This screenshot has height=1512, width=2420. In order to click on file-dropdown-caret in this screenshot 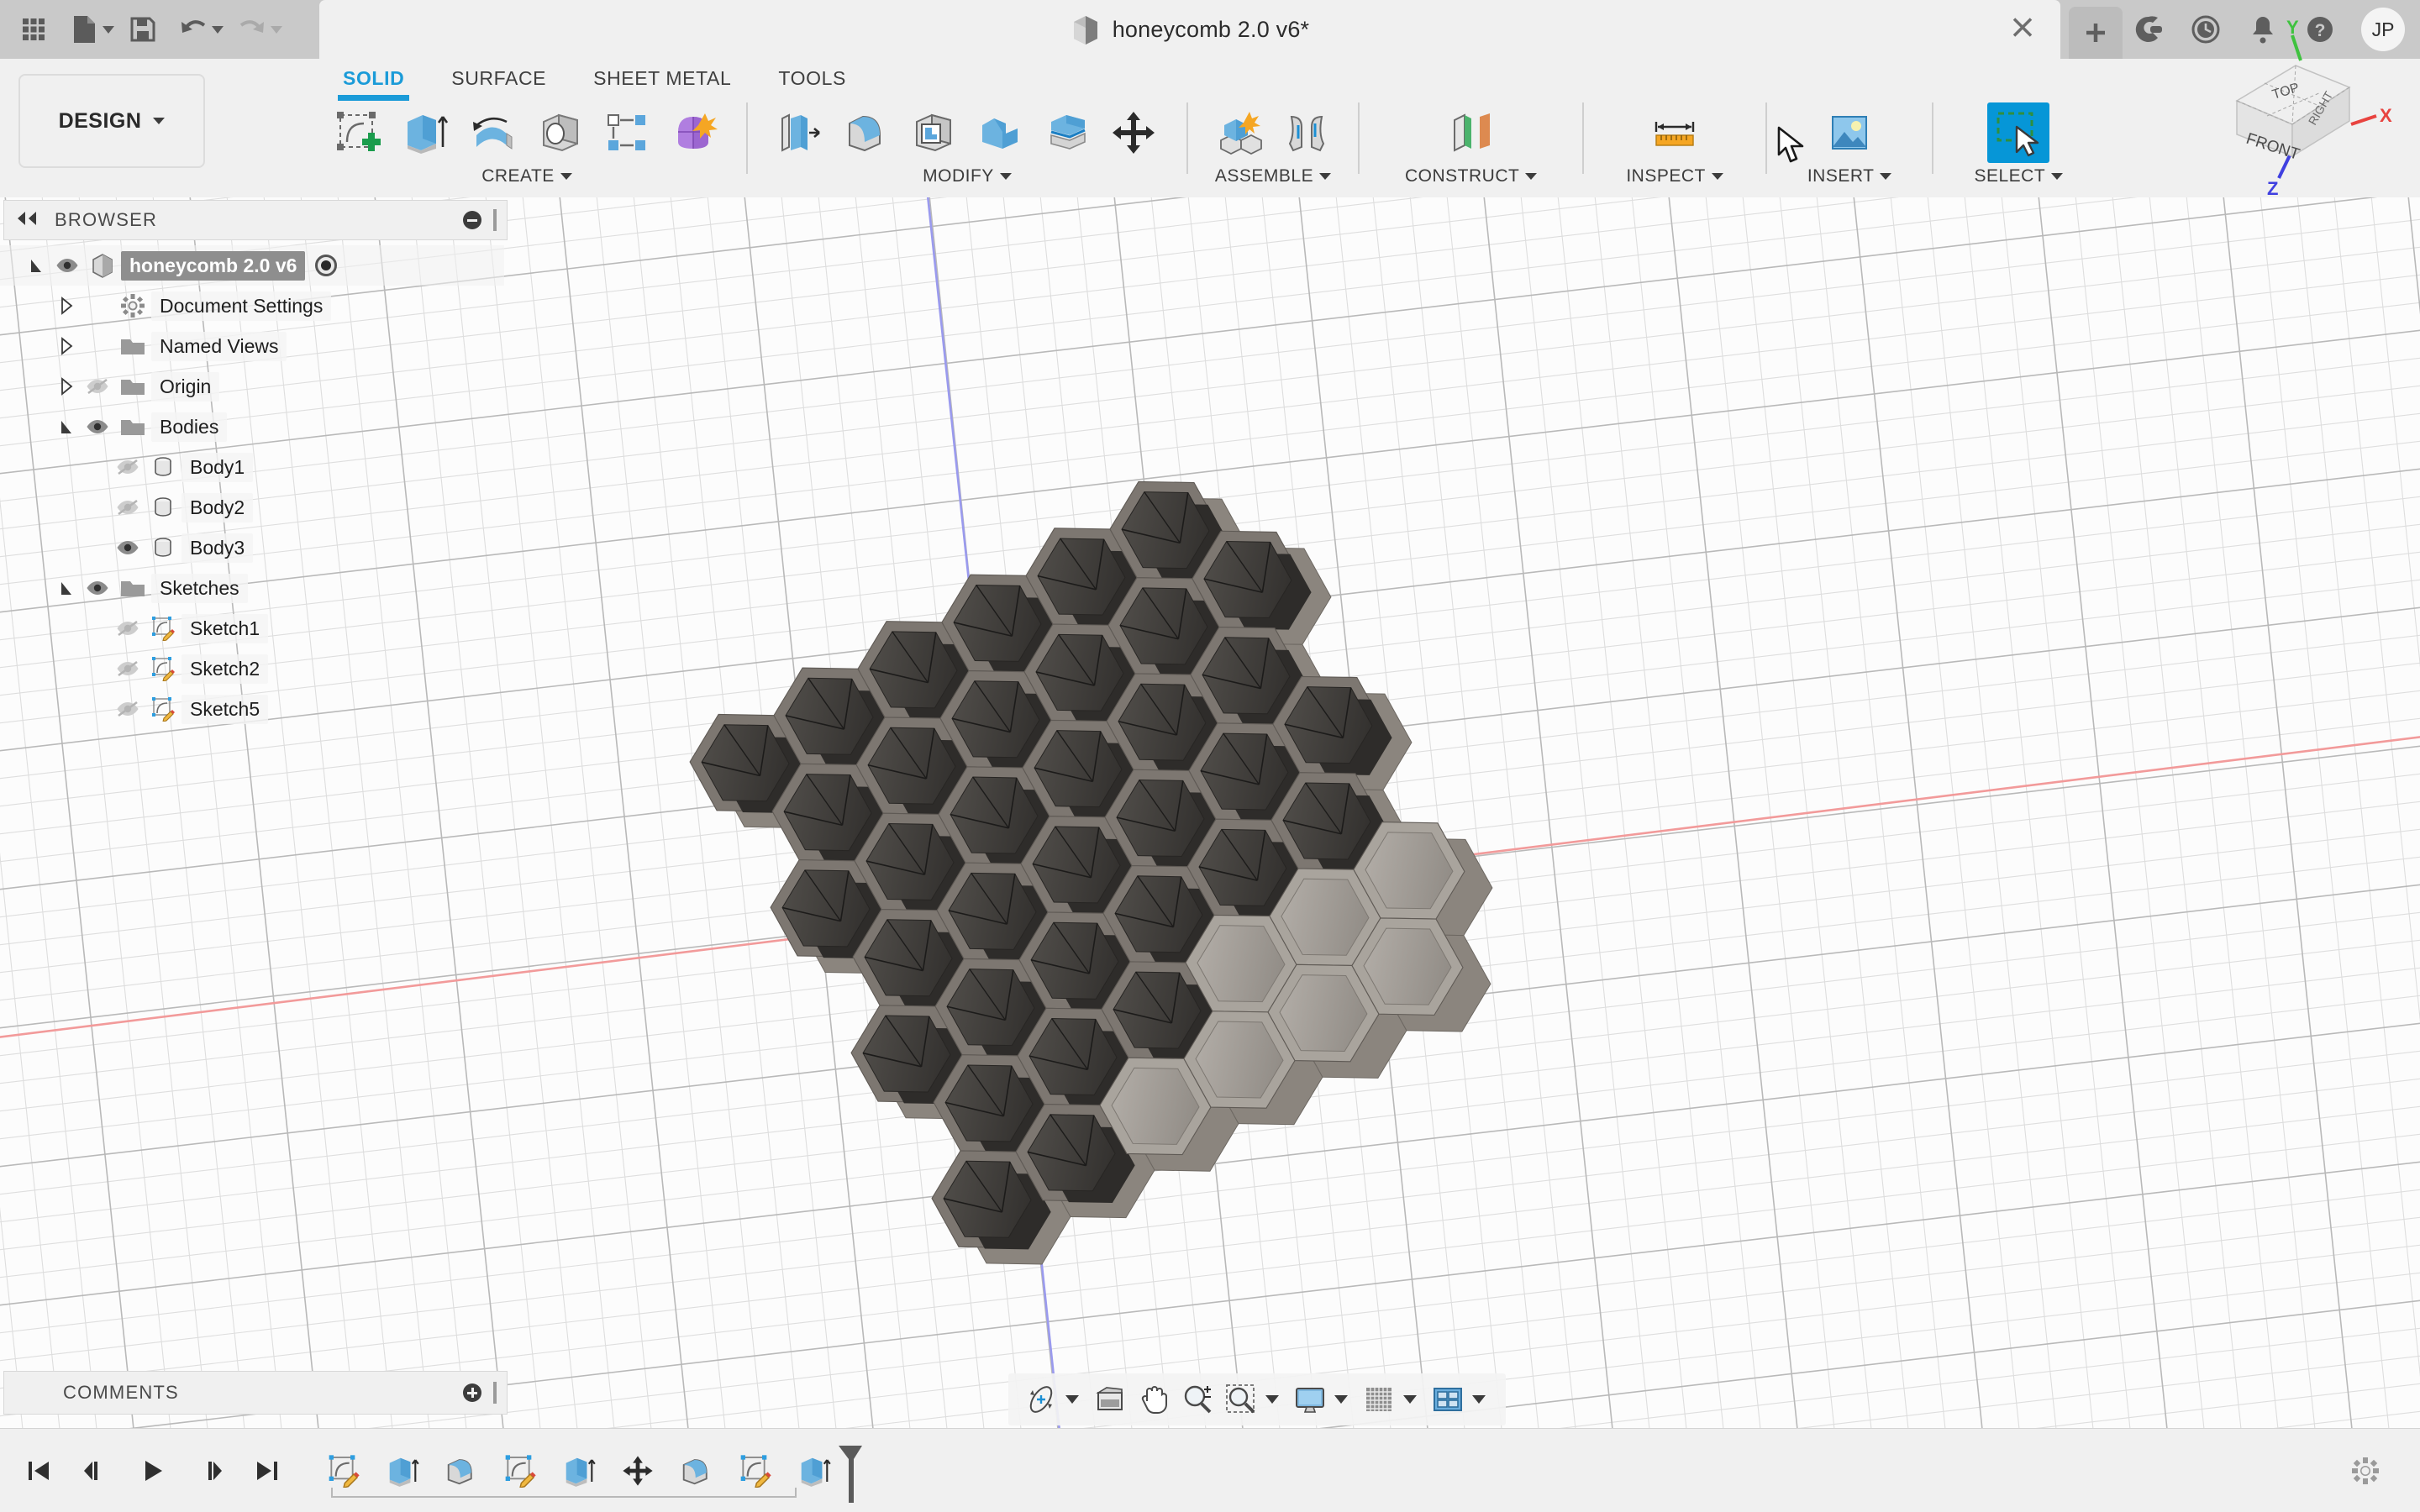, I will do `click(109, 29)`.